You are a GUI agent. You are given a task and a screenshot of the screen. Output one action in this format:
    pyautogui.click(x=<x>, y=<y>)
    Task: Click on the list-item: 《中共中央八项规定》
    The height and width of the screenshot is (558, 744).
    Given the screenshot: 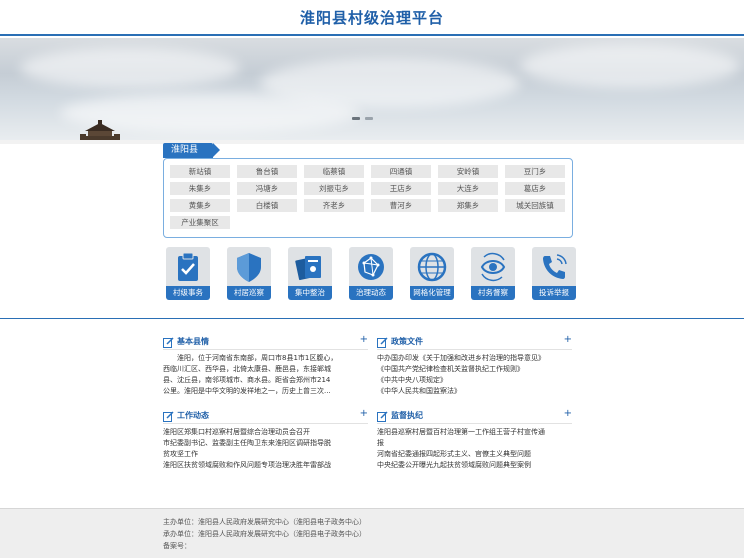 What is the action you would take?
    pyautogui.click(x=474, y=380)
    